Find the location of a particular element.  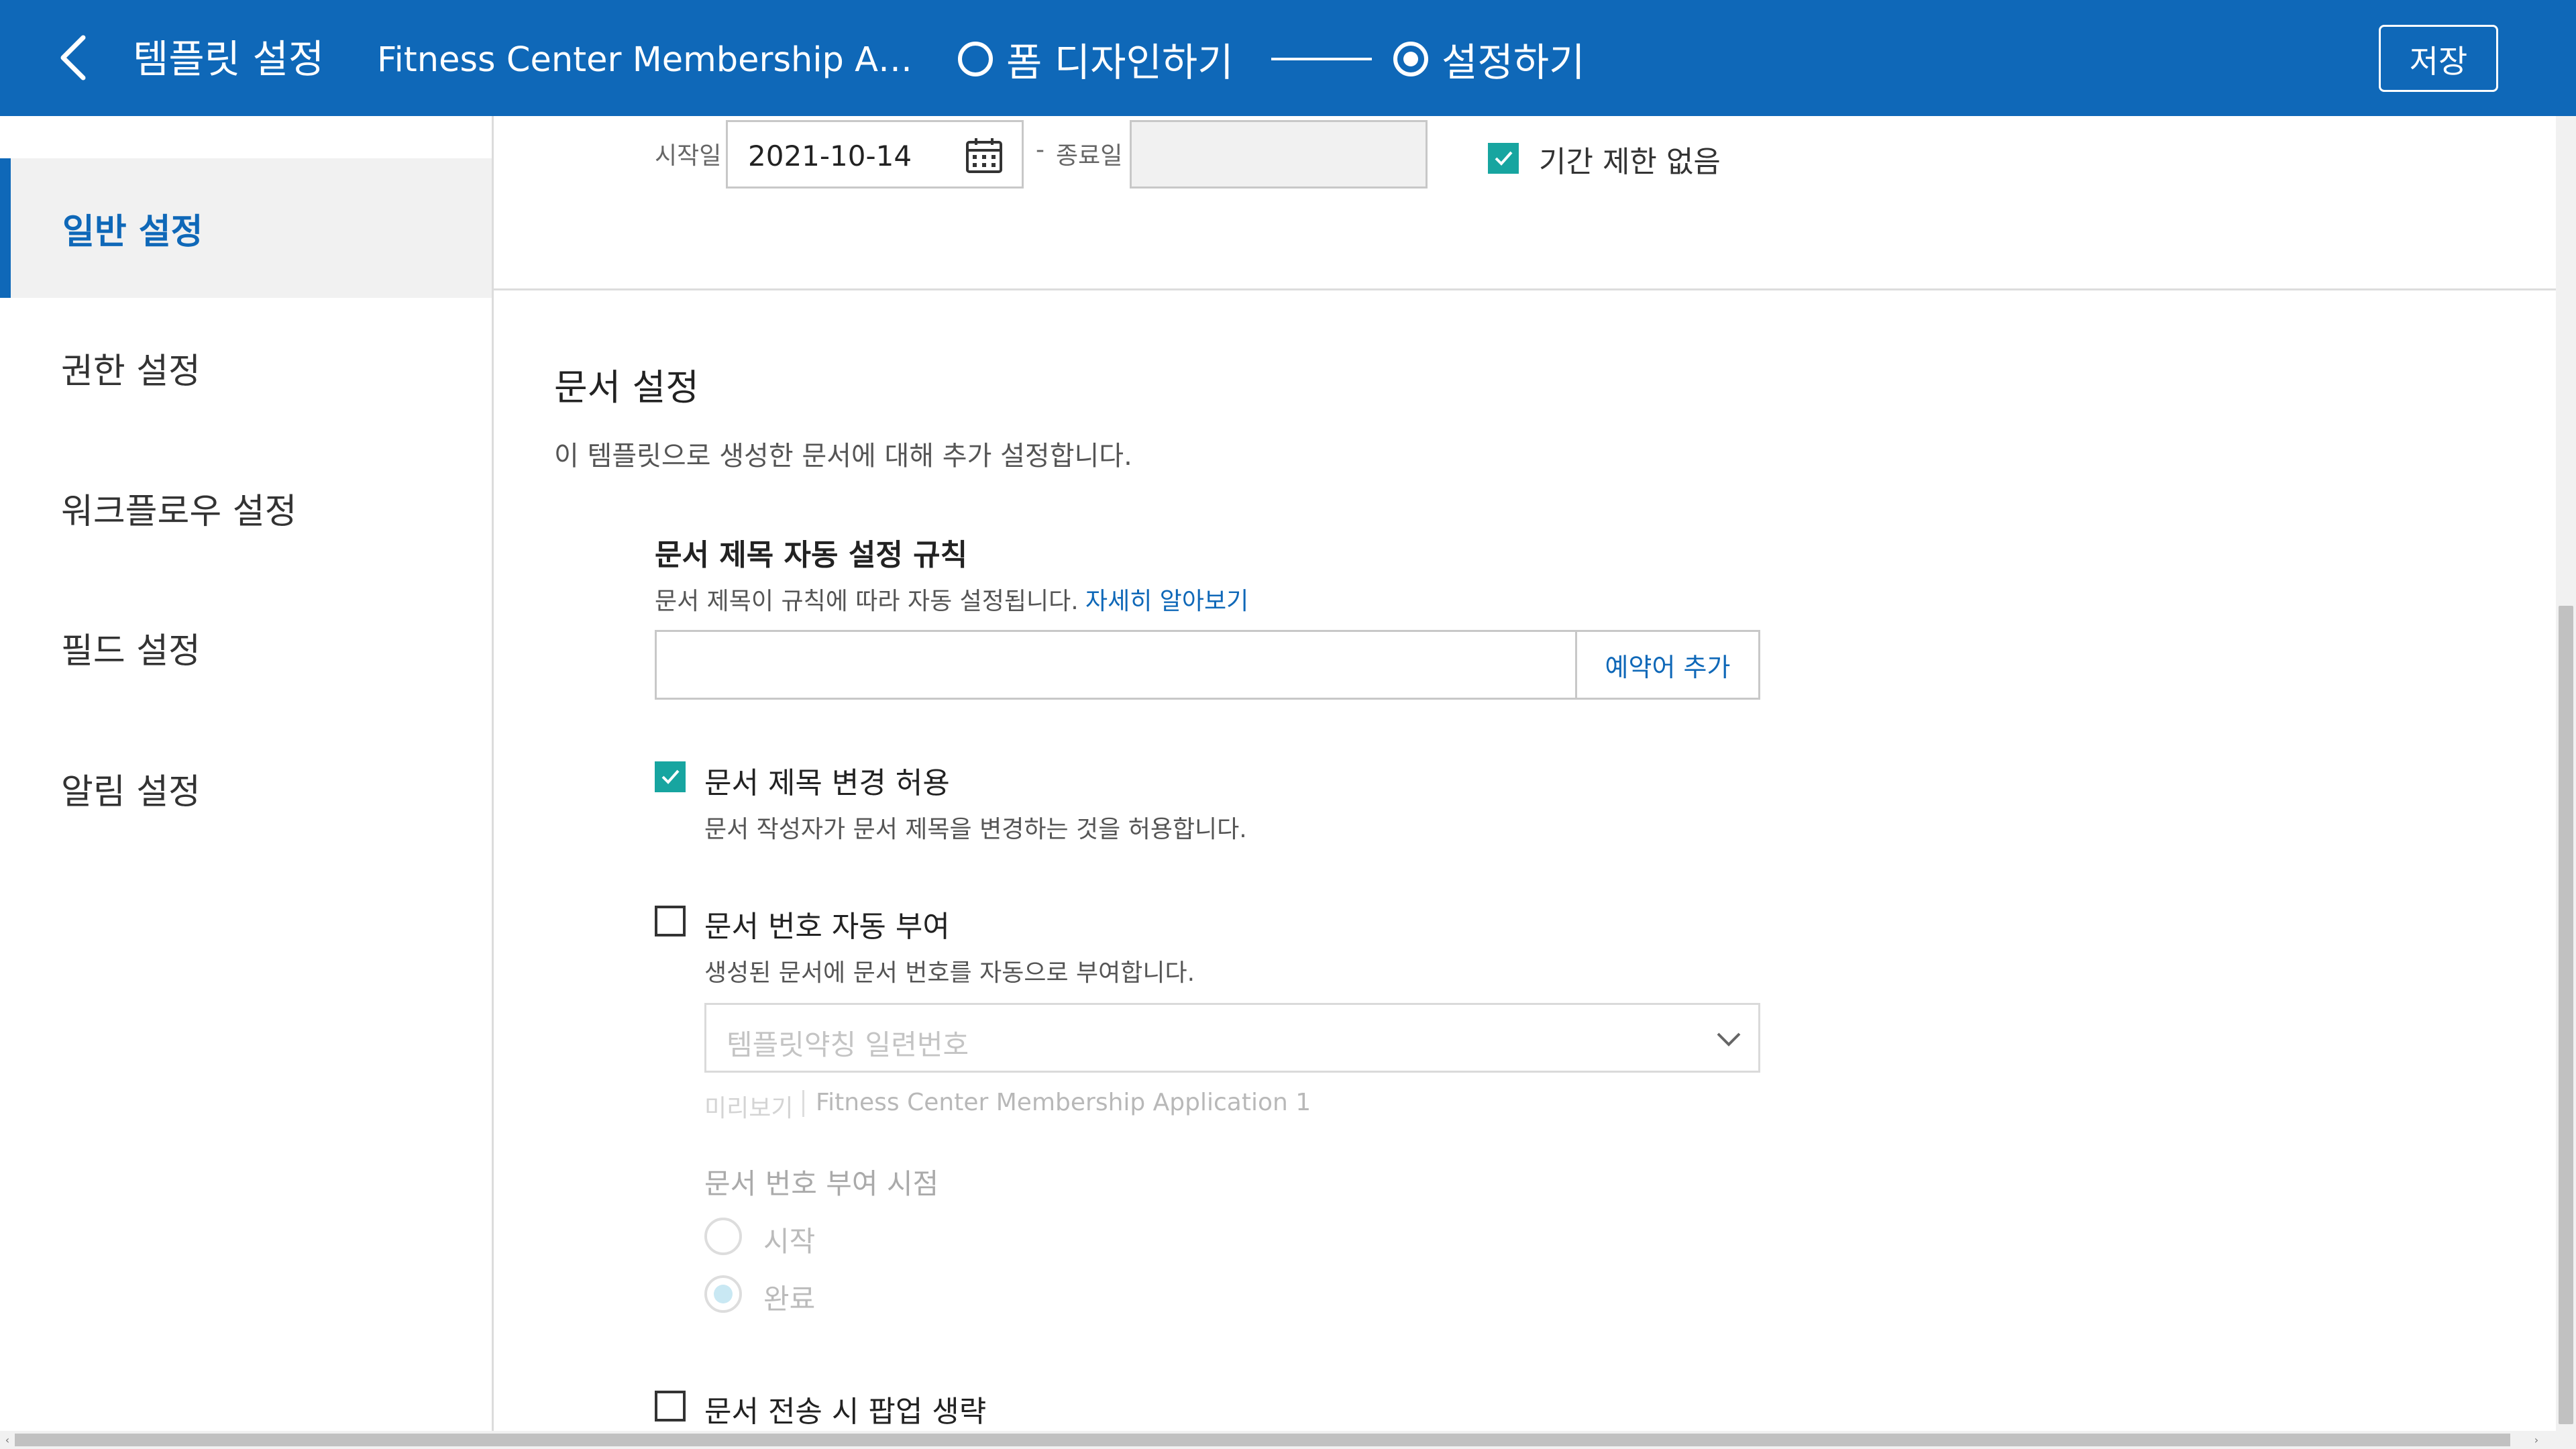

horizontal-scrollbar: ‹ › is located at coordinates (1288, 1440).